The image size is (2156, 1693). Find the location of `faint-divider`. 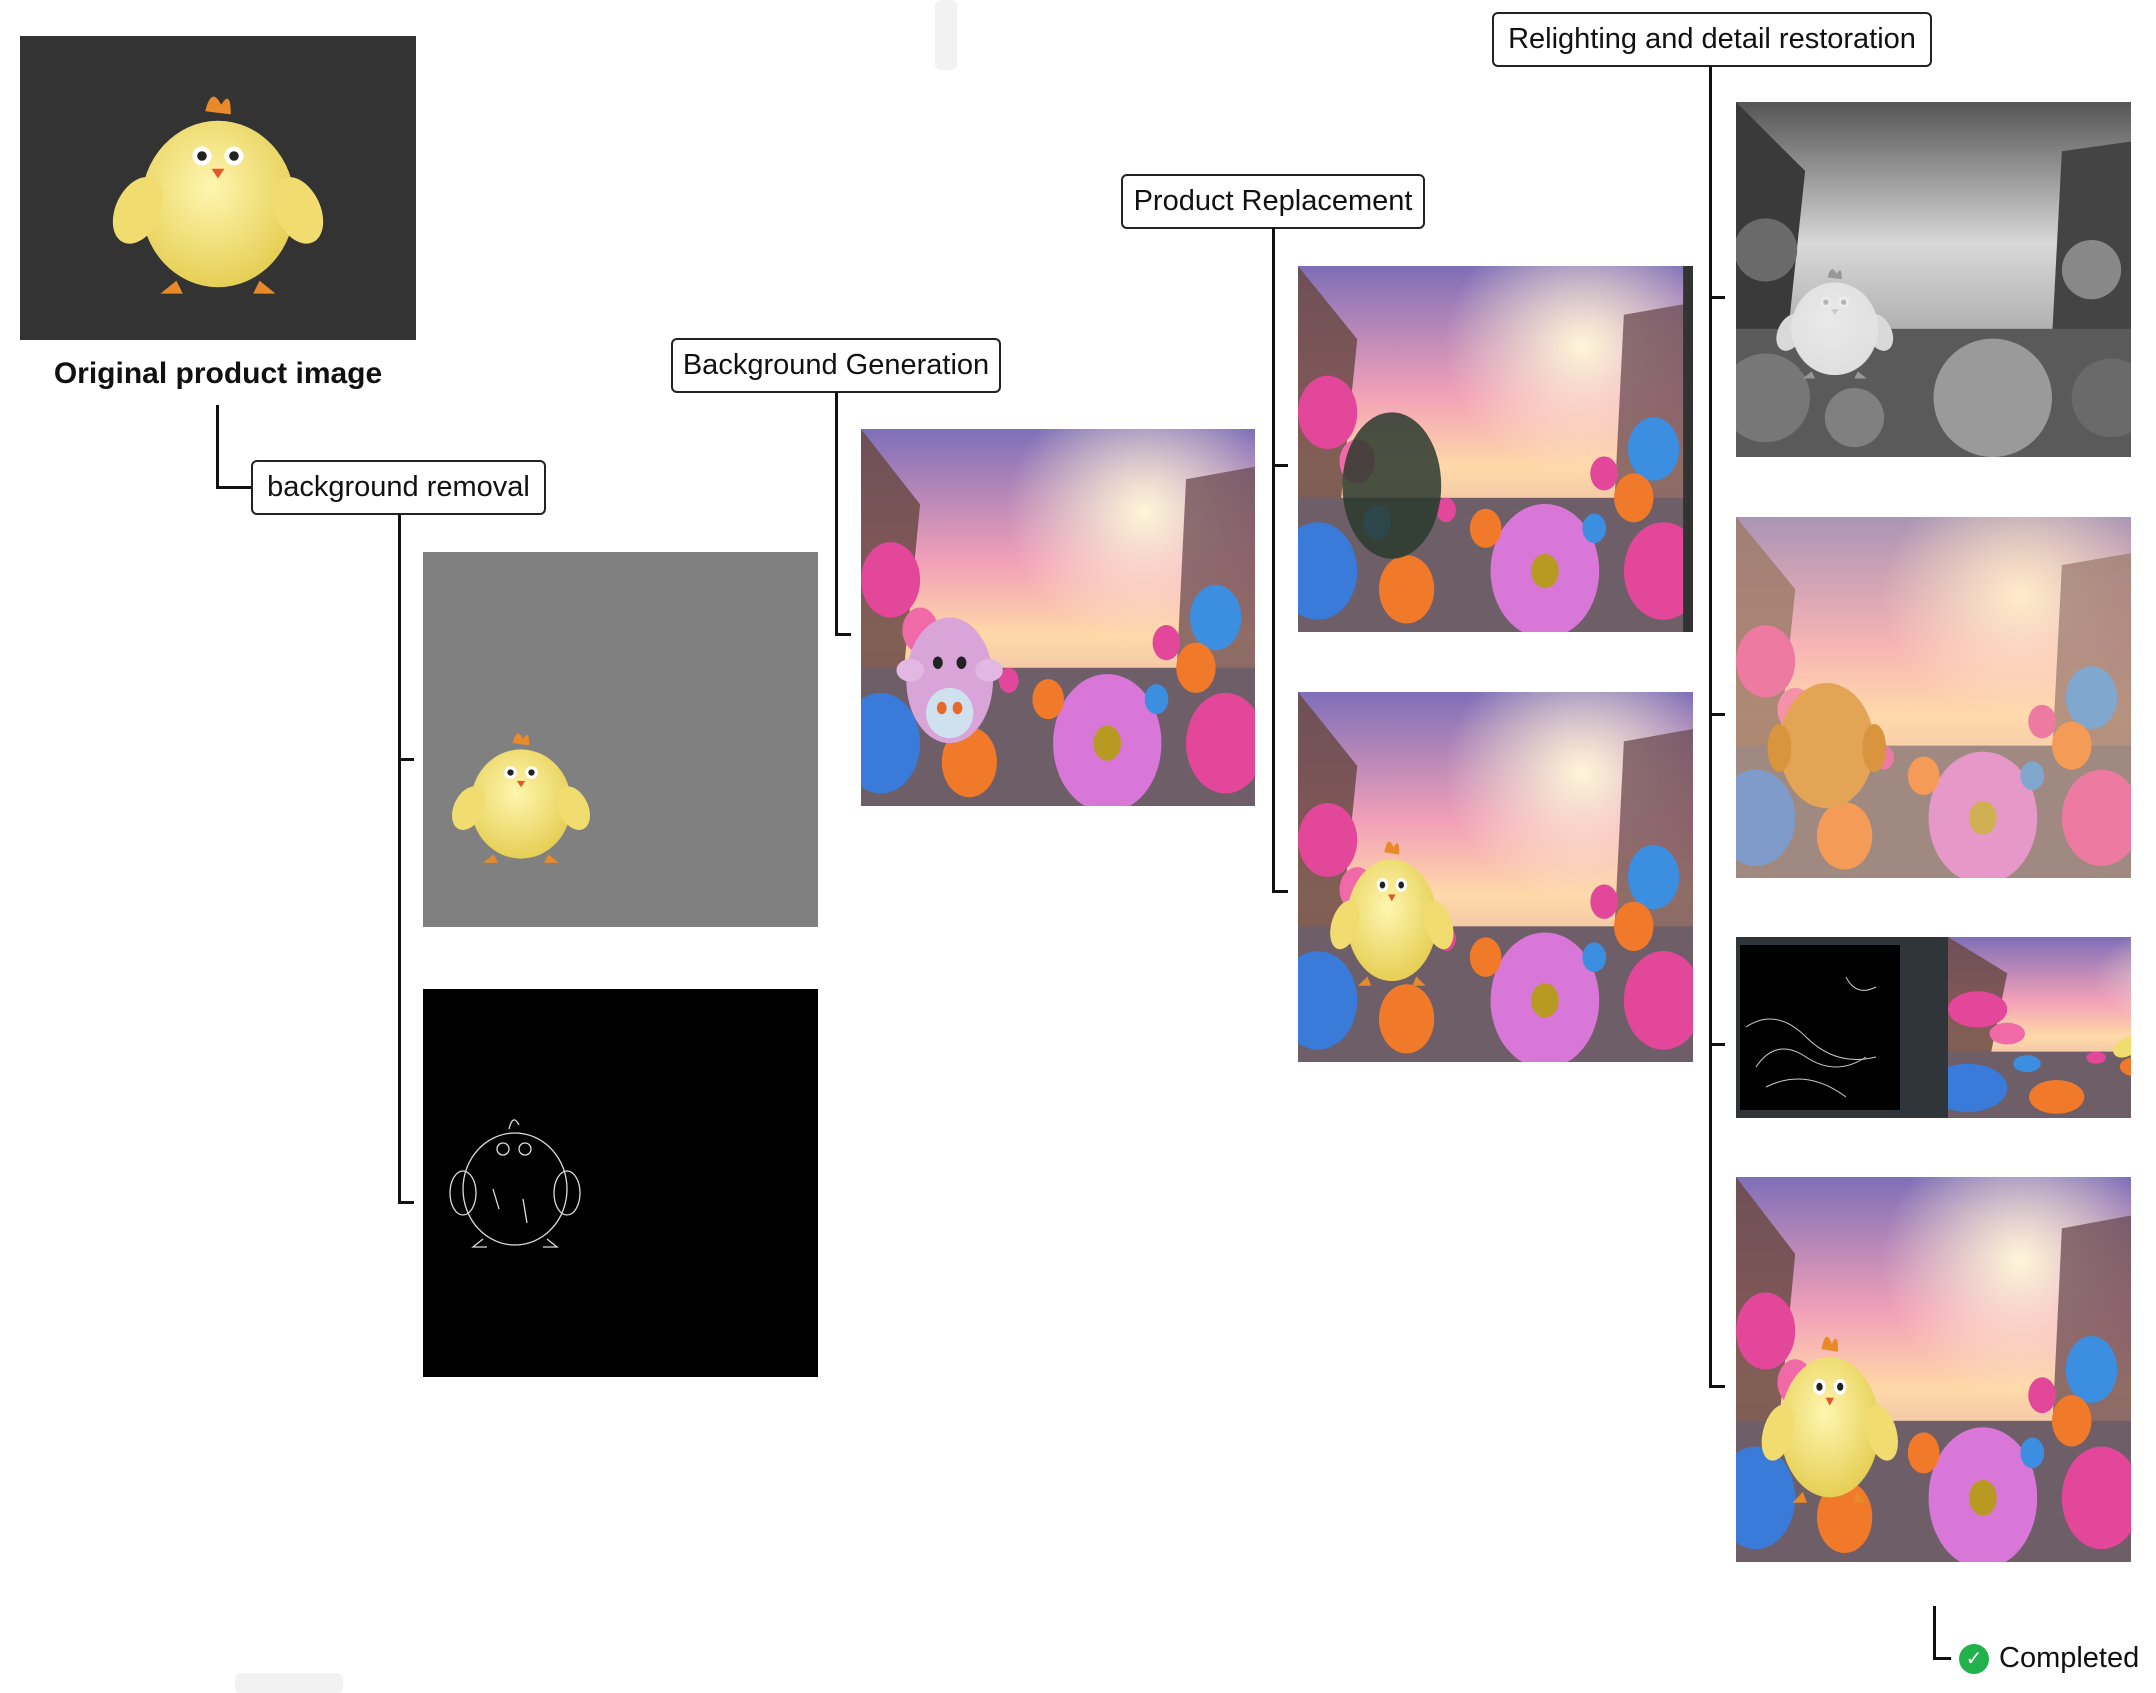

faint-divider is located at coordinates (946, 35).